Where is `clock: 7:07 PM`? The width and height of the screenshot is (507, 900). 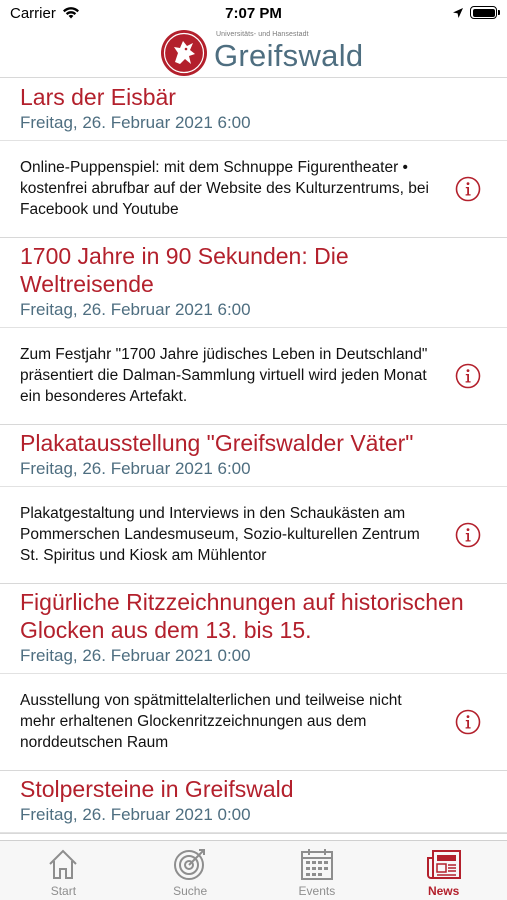
clock: 7:07 PM is located at coordinates (253, 13).